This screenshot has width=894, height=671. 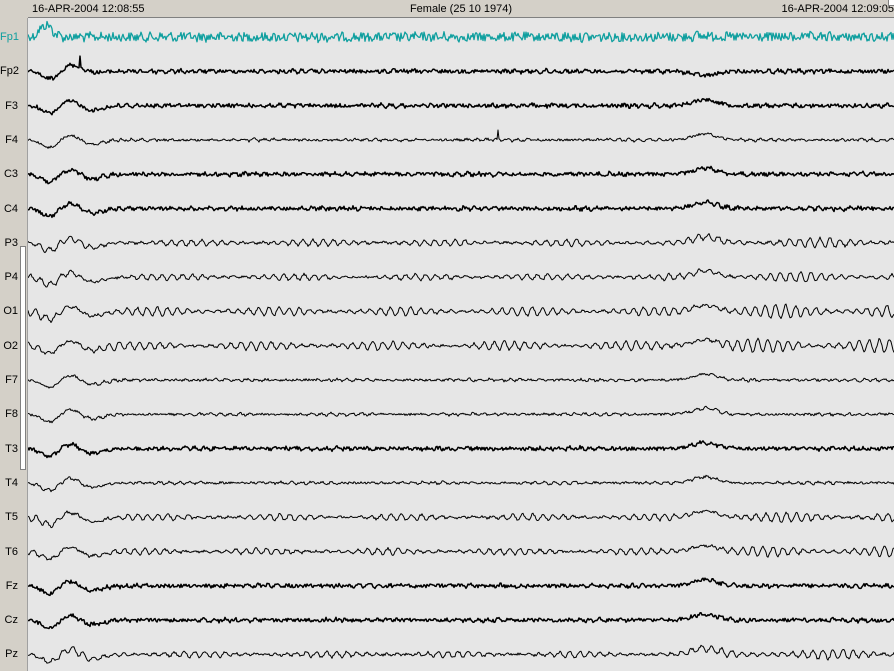 I want to click on channel-label-p3: P3, so click(x=13, y=243).